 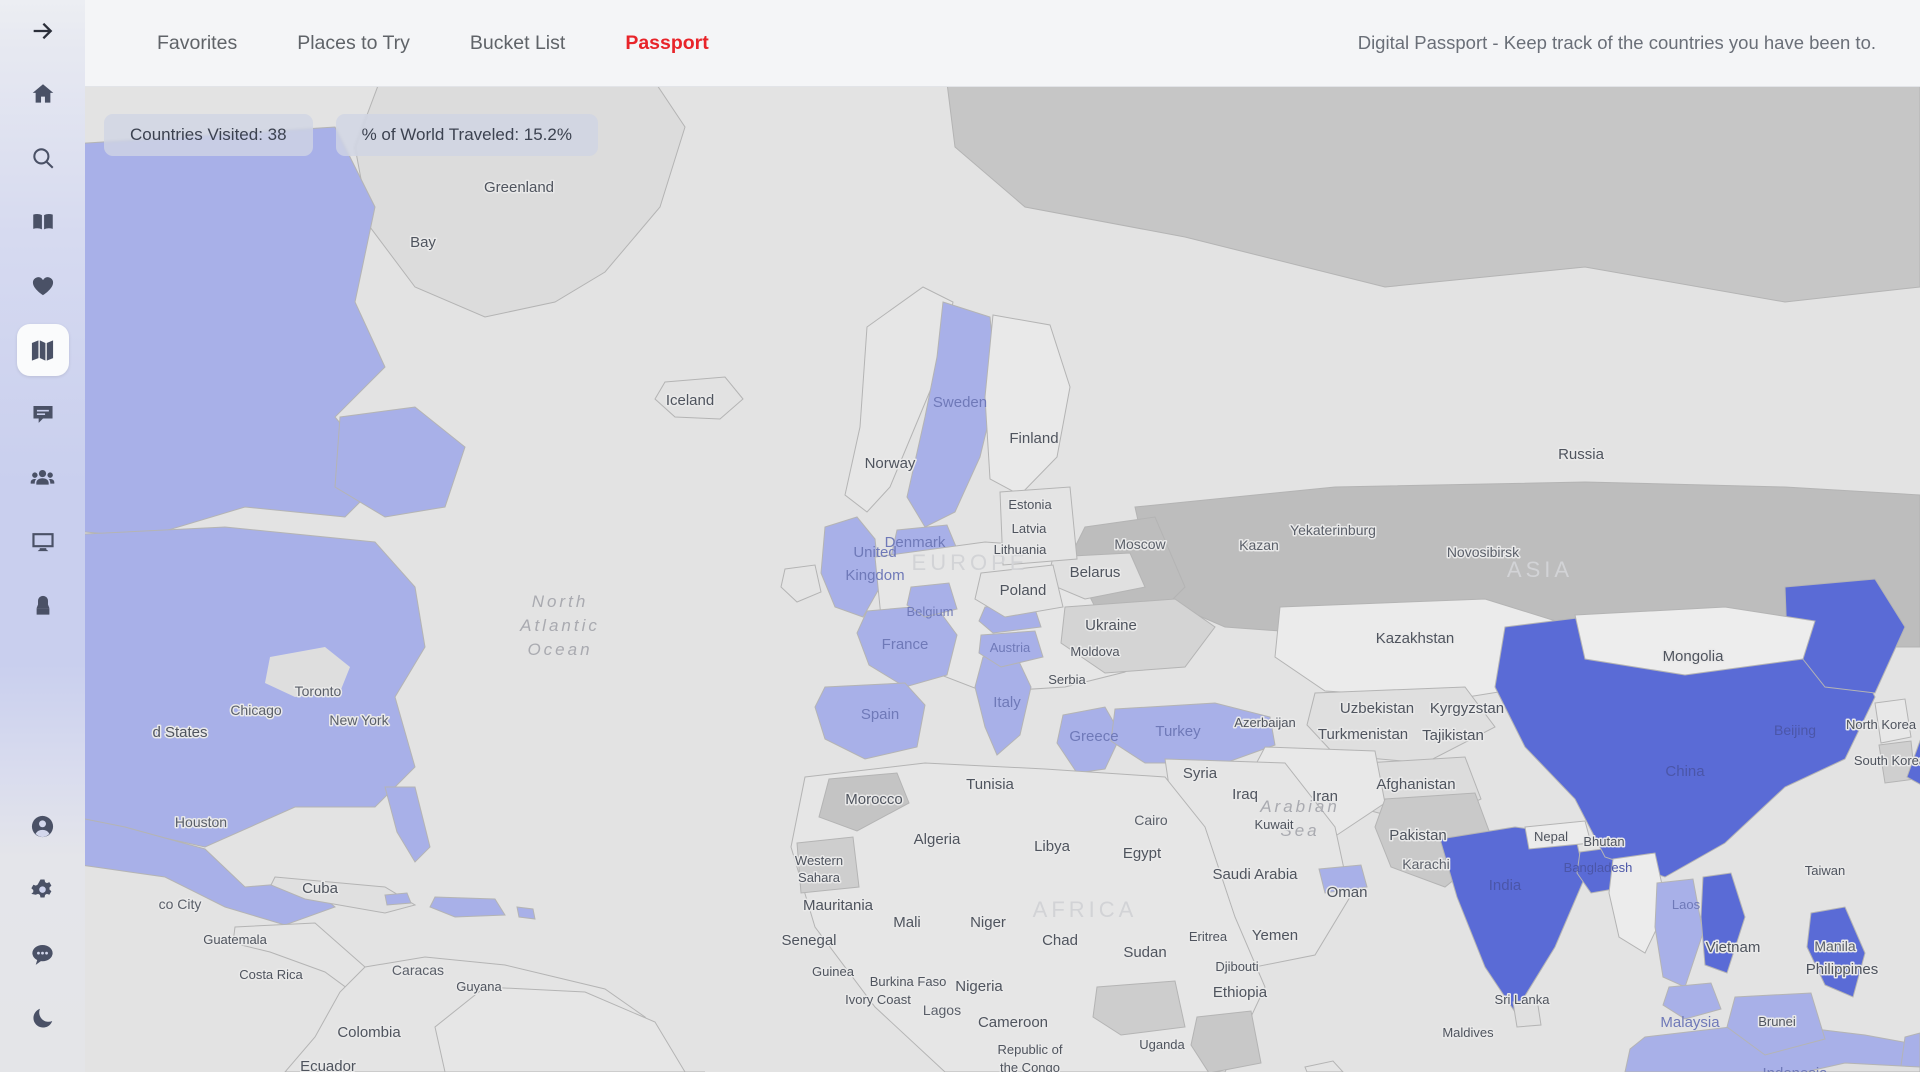 What do you see at coordinates (1881, 724) in the screenshot?
I see `map-label-north-korea: North Korea` at bounding box center [1881, 724].